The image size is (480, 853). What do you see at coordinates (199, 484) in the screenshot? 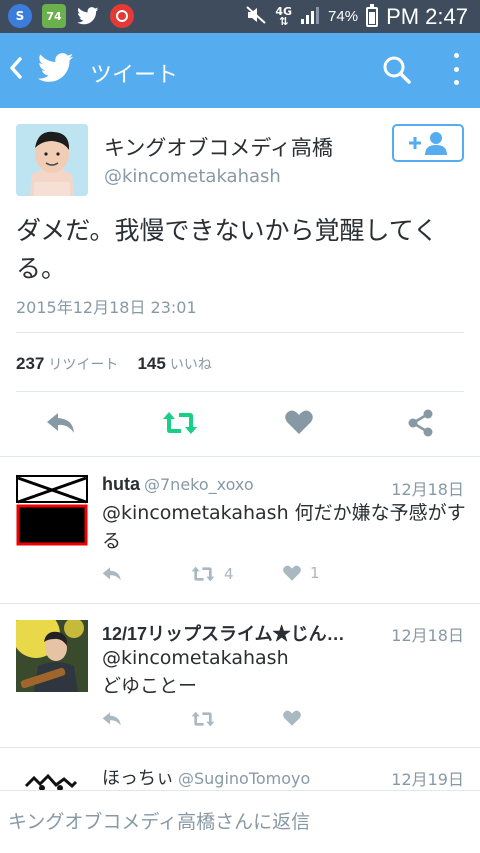
I see `reply-author-handle: @7neko_xoxo` at bounding box center [199, 484].